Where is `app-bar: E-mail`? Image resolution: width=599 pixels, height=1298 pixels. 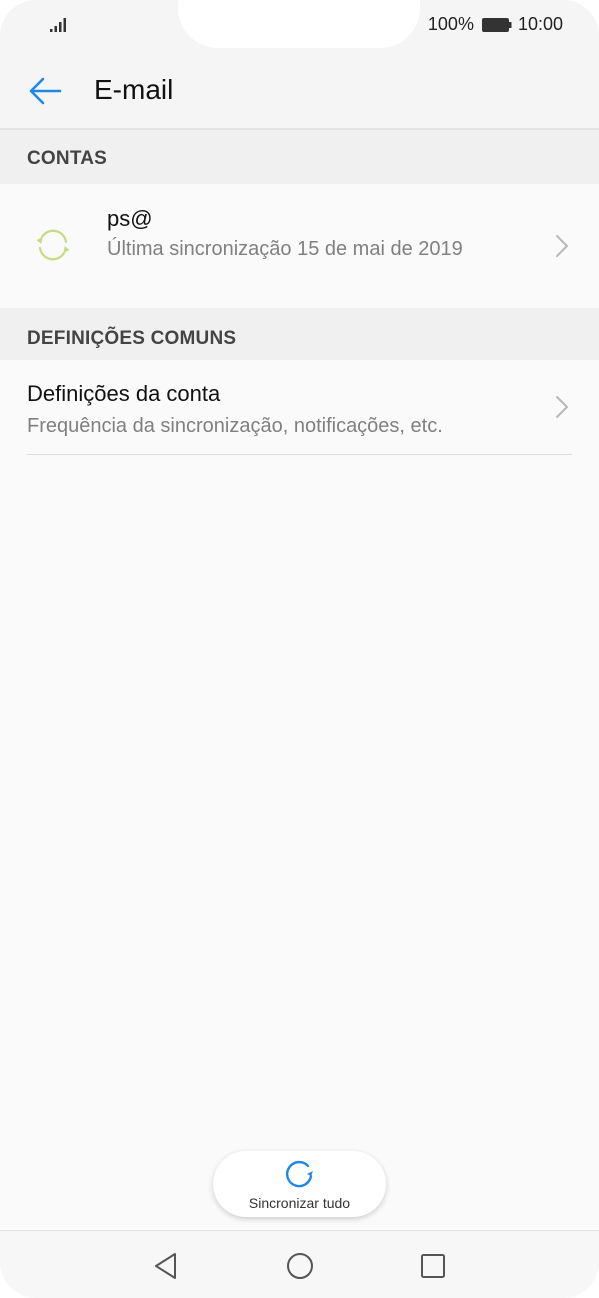 app-bar: E-mail is located at coordinates (299, 90).